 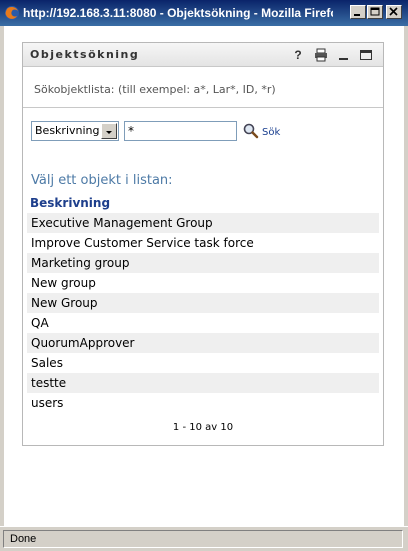 I want to click on status-panel: Done, so click(x=203, y=539).